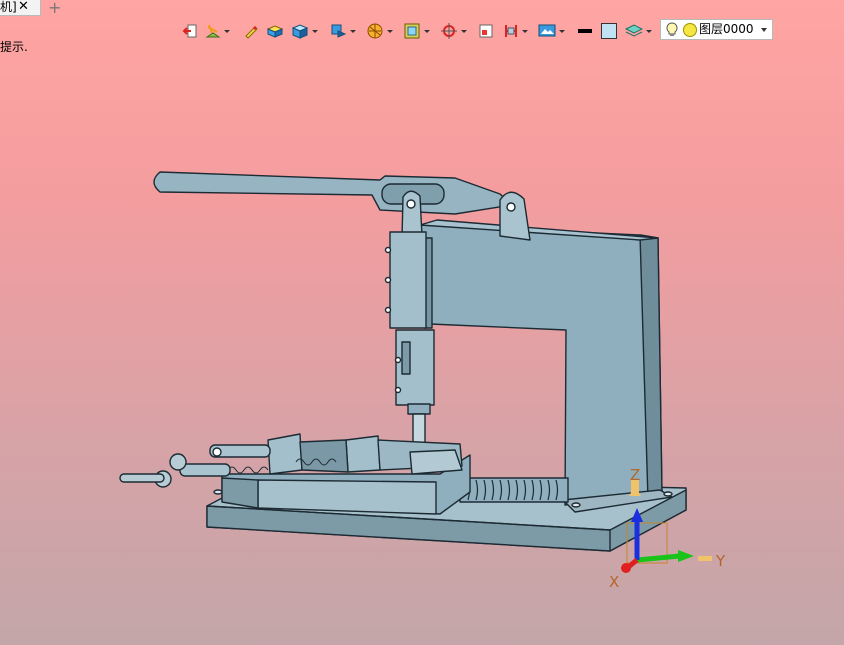  Describe the element at coordinates (614, 582) in the screenshot. I see `x-axis-label: X` at that location.